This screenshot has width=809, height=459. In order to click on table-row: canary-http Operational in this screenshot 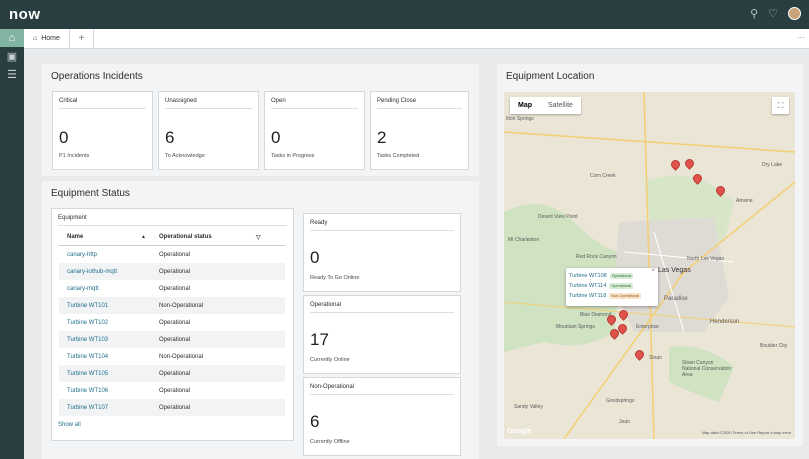, I will do `click(172, 254)`.